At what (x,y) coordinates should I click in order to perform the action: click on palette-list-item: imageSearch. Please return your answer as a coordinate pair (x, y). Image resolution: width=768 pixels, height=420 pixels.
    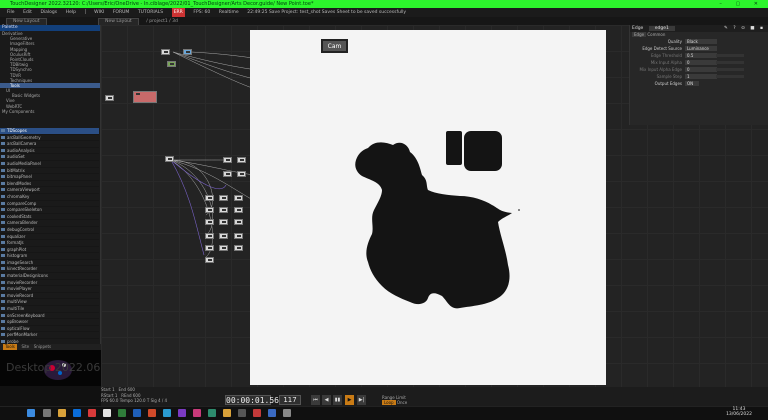
    Looking at the image, I should click on (49, 263).